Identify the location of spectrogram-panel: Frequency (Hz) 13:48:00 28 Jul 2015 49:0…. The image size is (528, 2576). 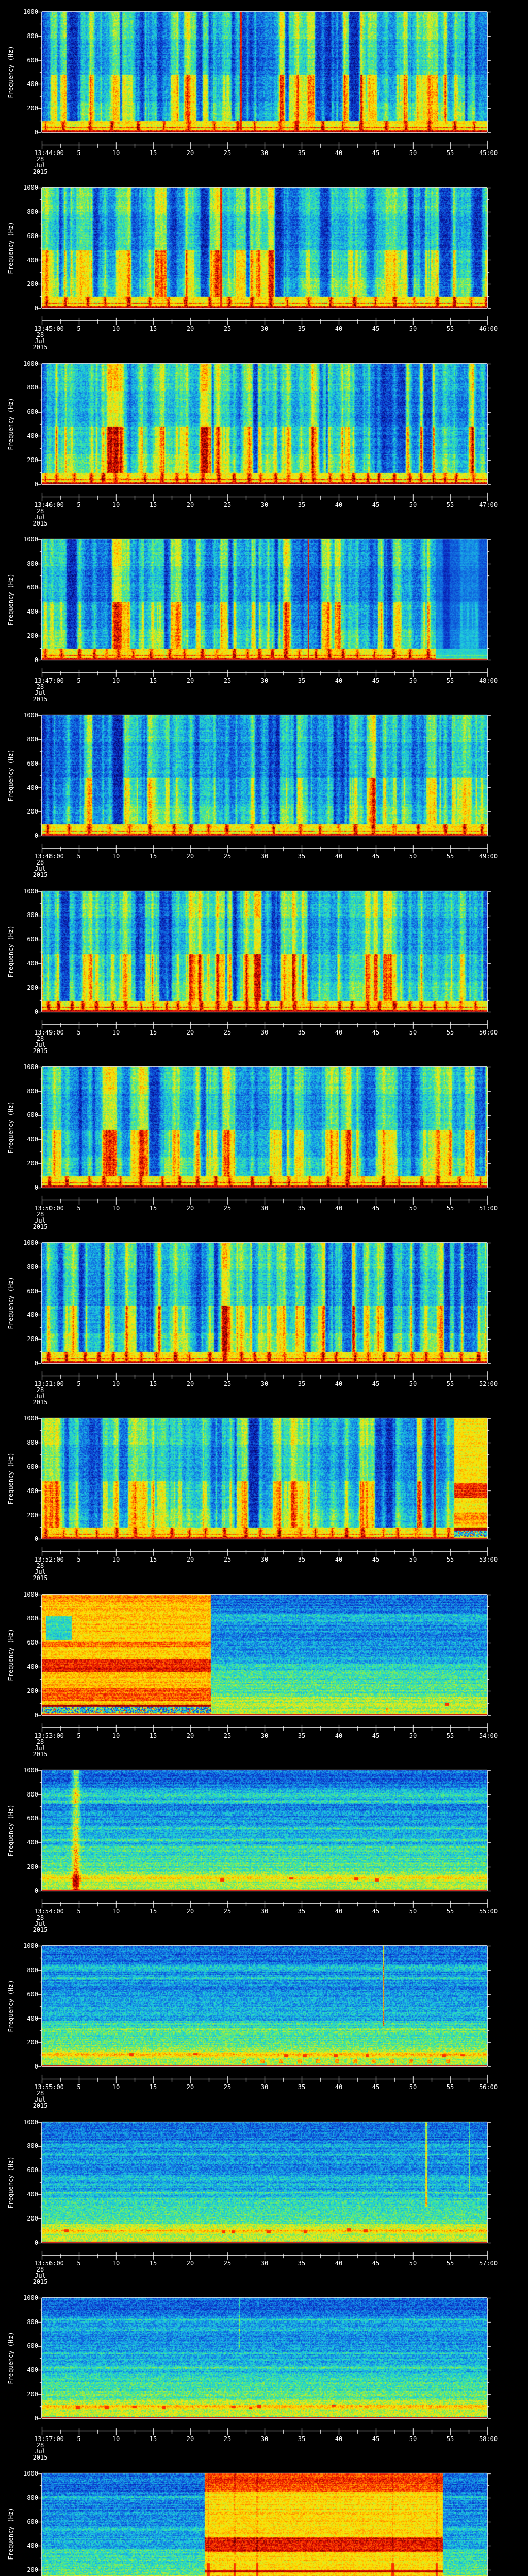
(264, 791).